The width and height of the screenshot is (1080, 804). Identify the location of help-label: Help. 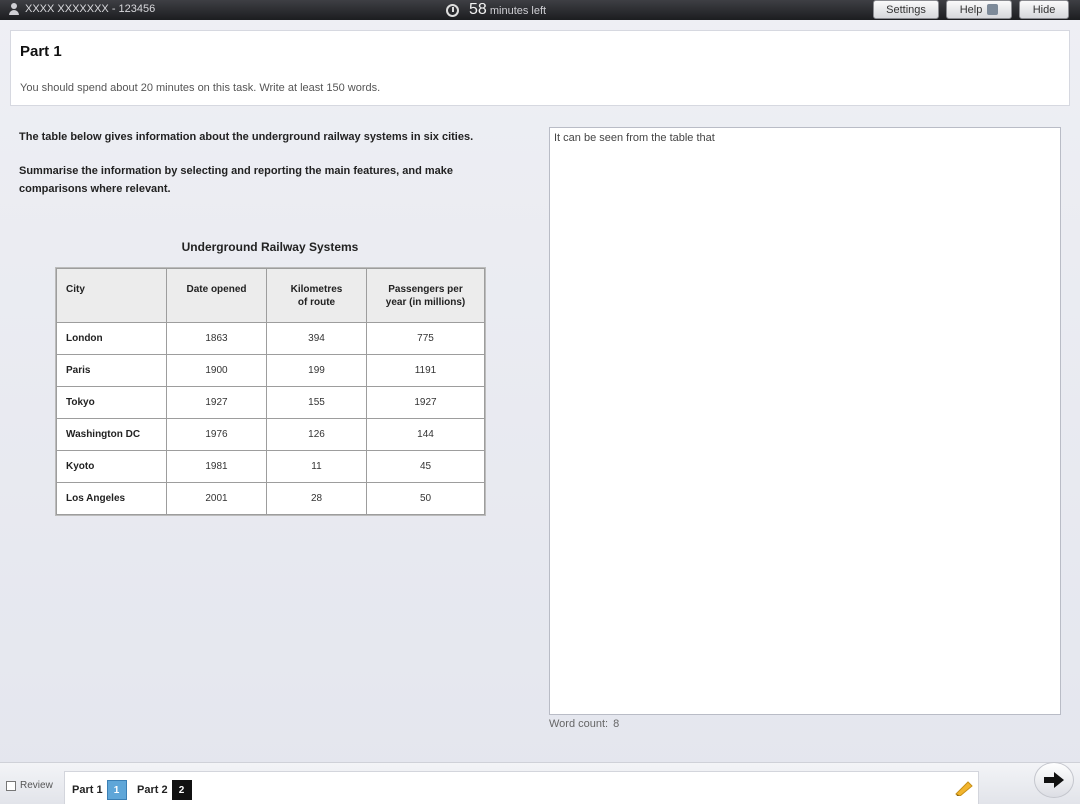
(971, 9).